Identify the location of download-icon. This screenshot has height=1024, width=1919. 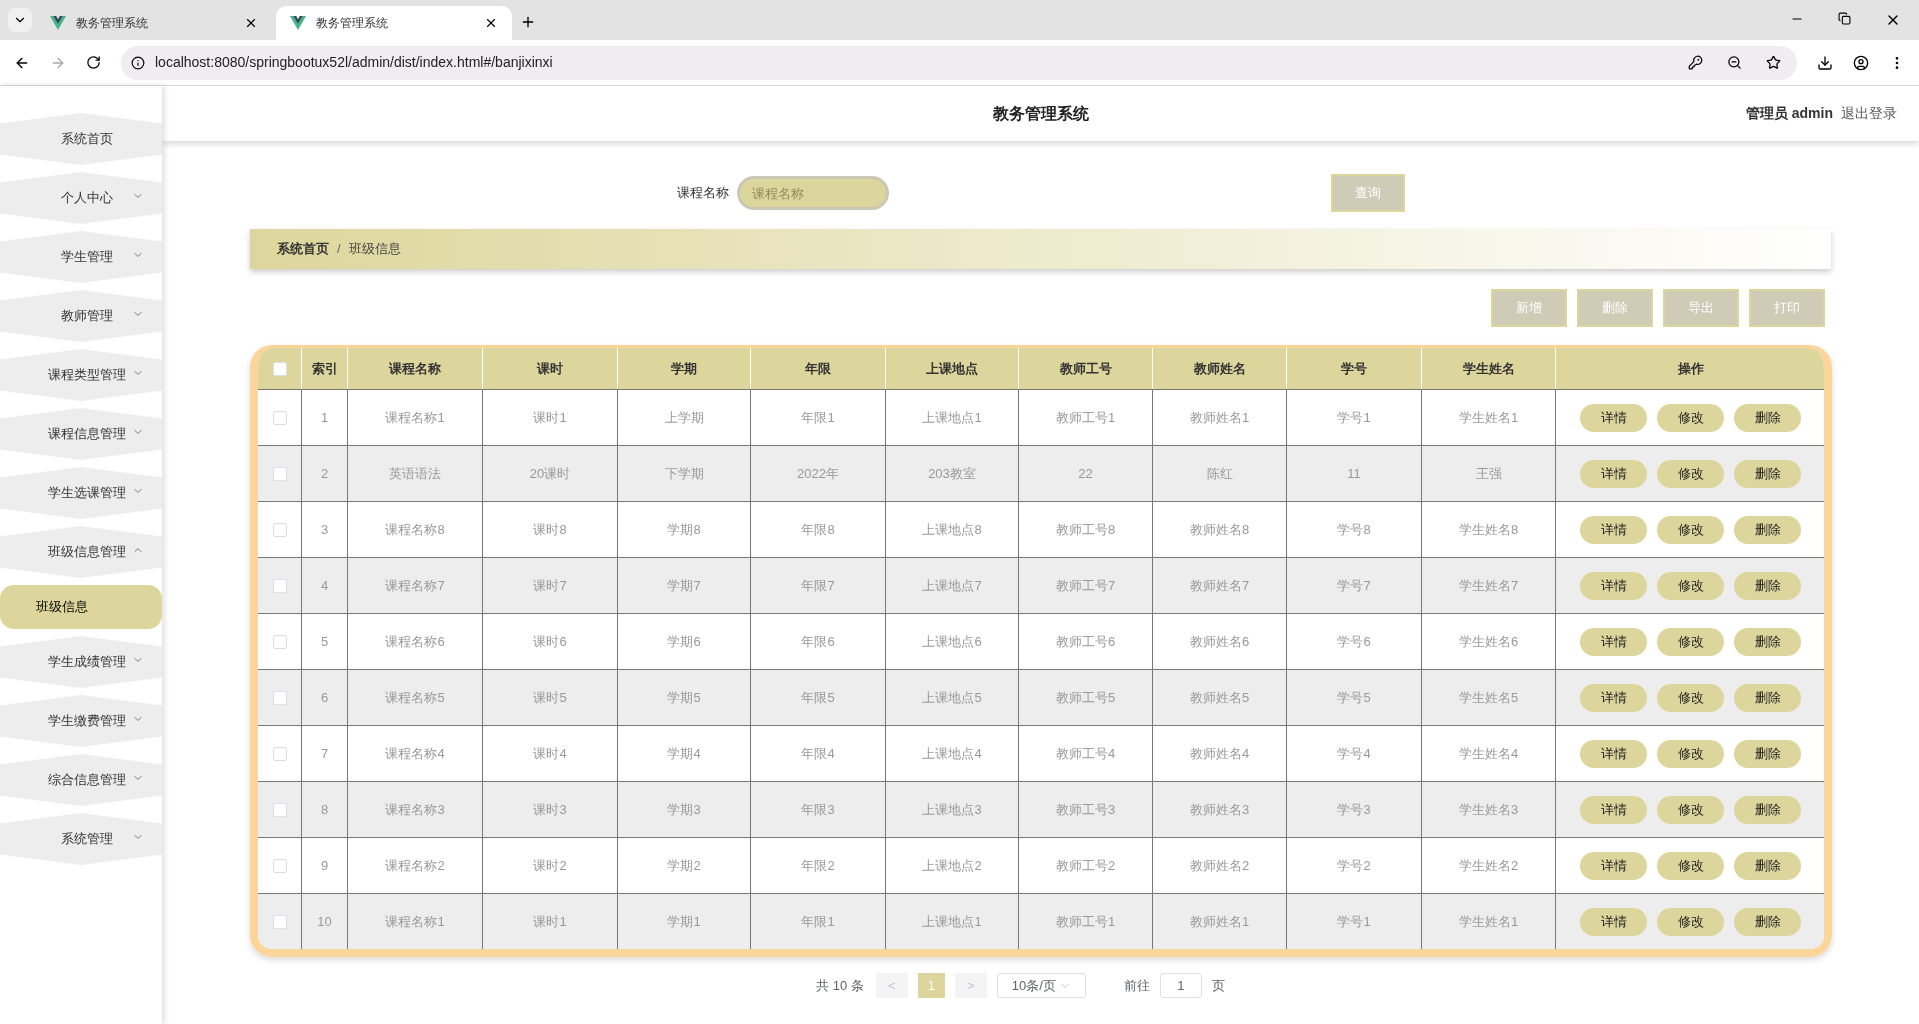
(1825, 62).